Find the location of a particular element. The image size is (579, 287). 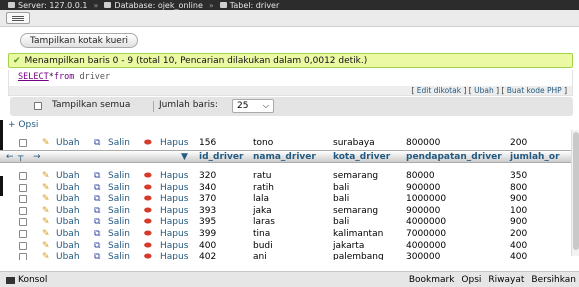

cell-id: 402 is located at coordinates (208, 256).